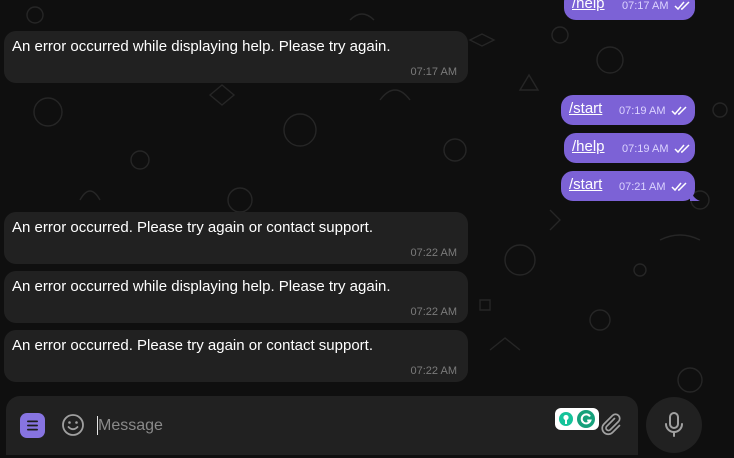  I want to click on microphone-icon, so click(674, 424).